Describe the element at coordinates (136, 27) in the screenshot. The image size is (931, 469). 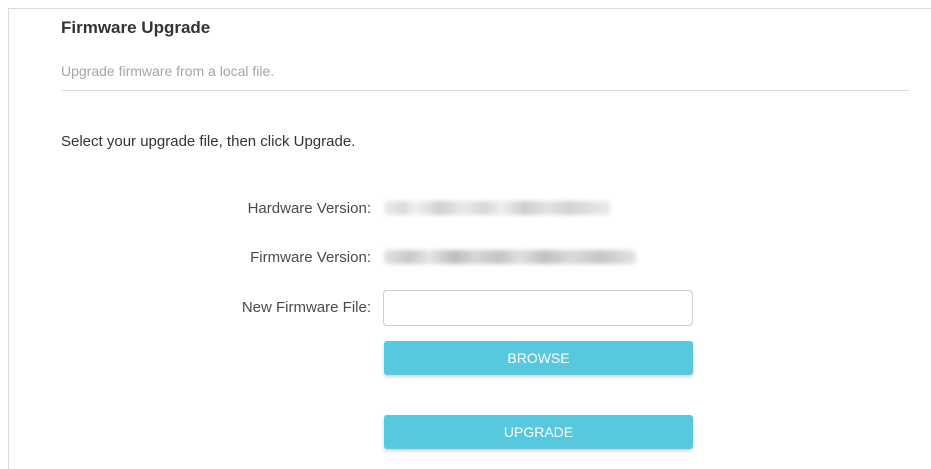
I see `page-title: Firmware Upgrade` at that location.